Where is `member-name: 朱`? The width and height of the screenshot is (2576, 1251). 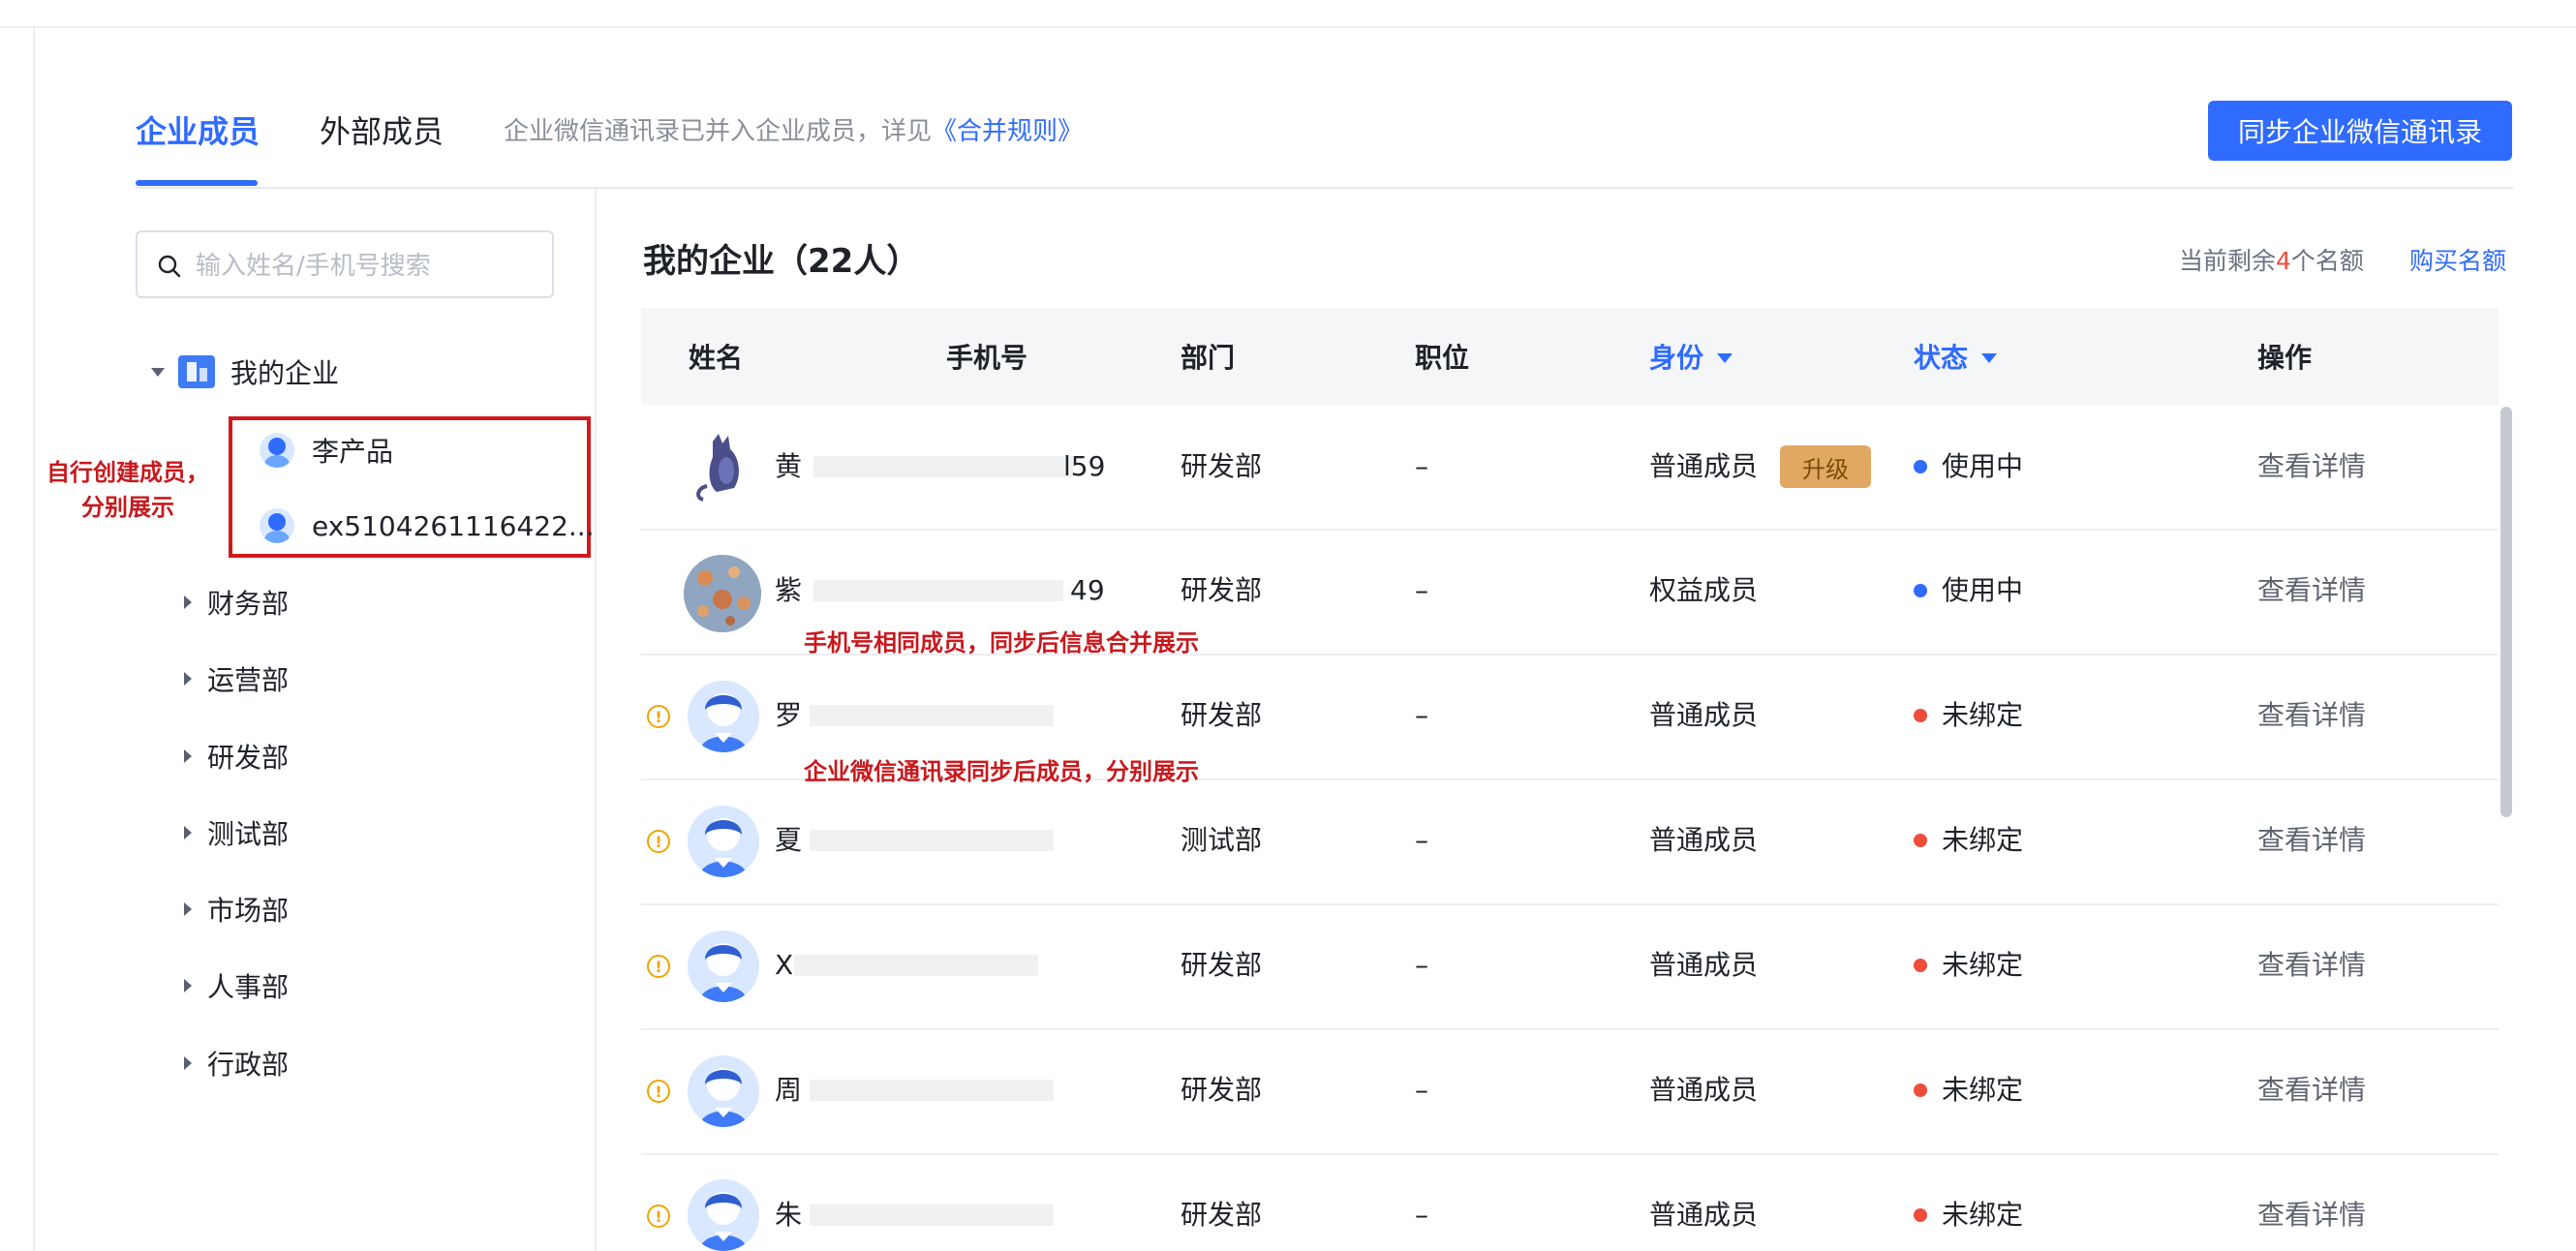 member-name: 朱 is located at coordinates (789, 1215).